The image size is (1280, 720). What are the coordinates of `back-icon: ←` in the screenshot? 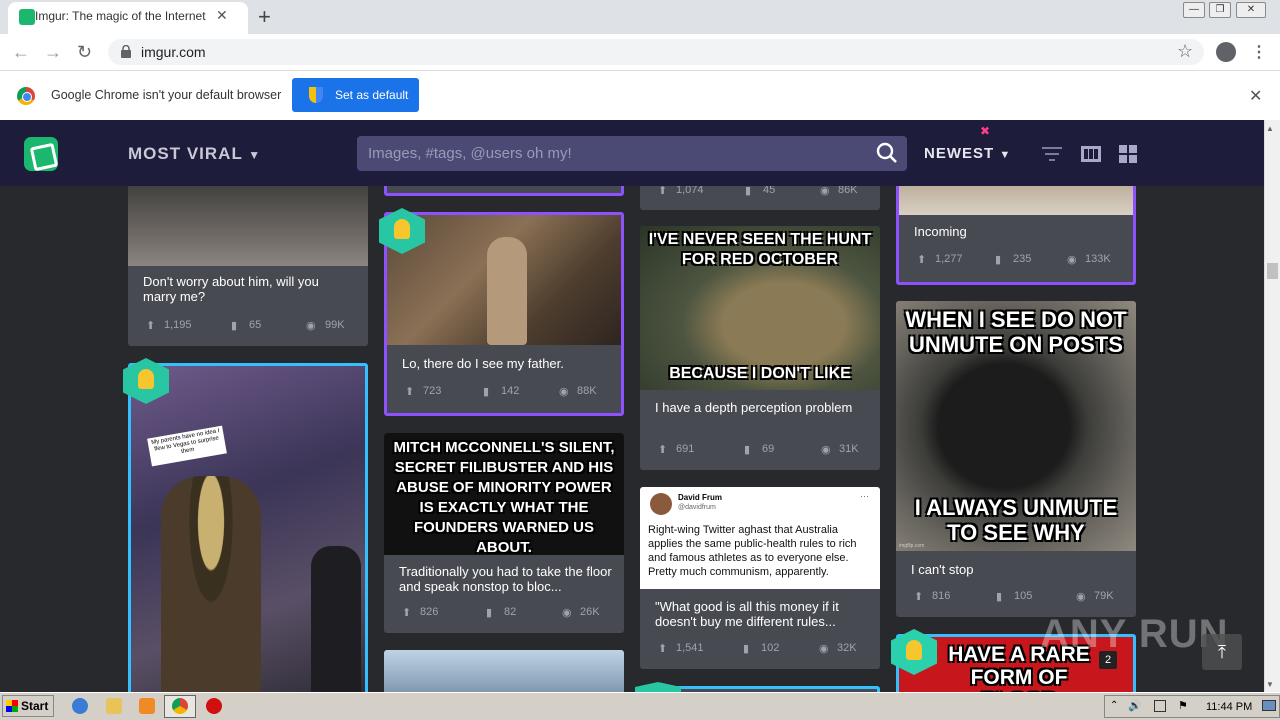 It's located at (21, 52).